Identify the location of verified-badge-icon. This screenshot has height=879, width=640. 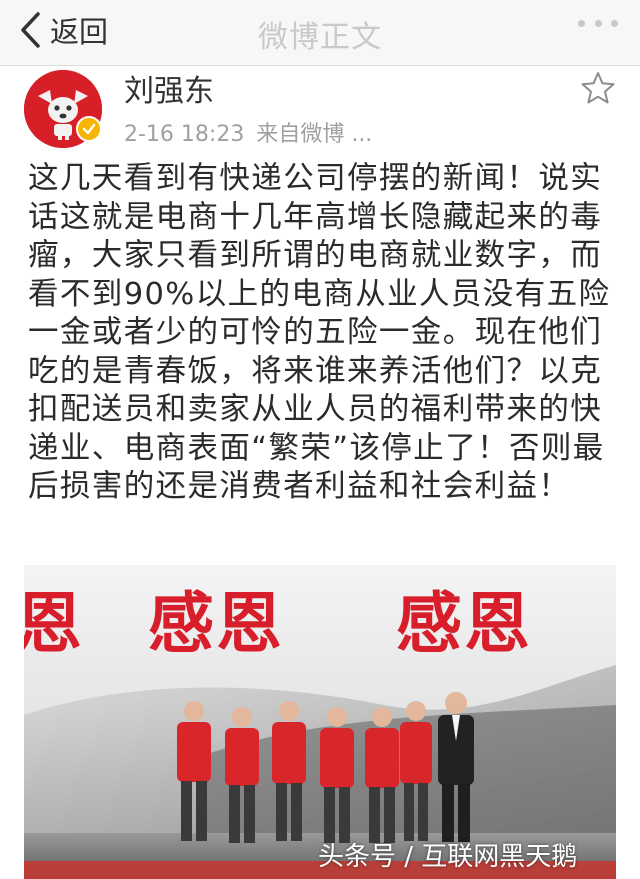
(89, 129).